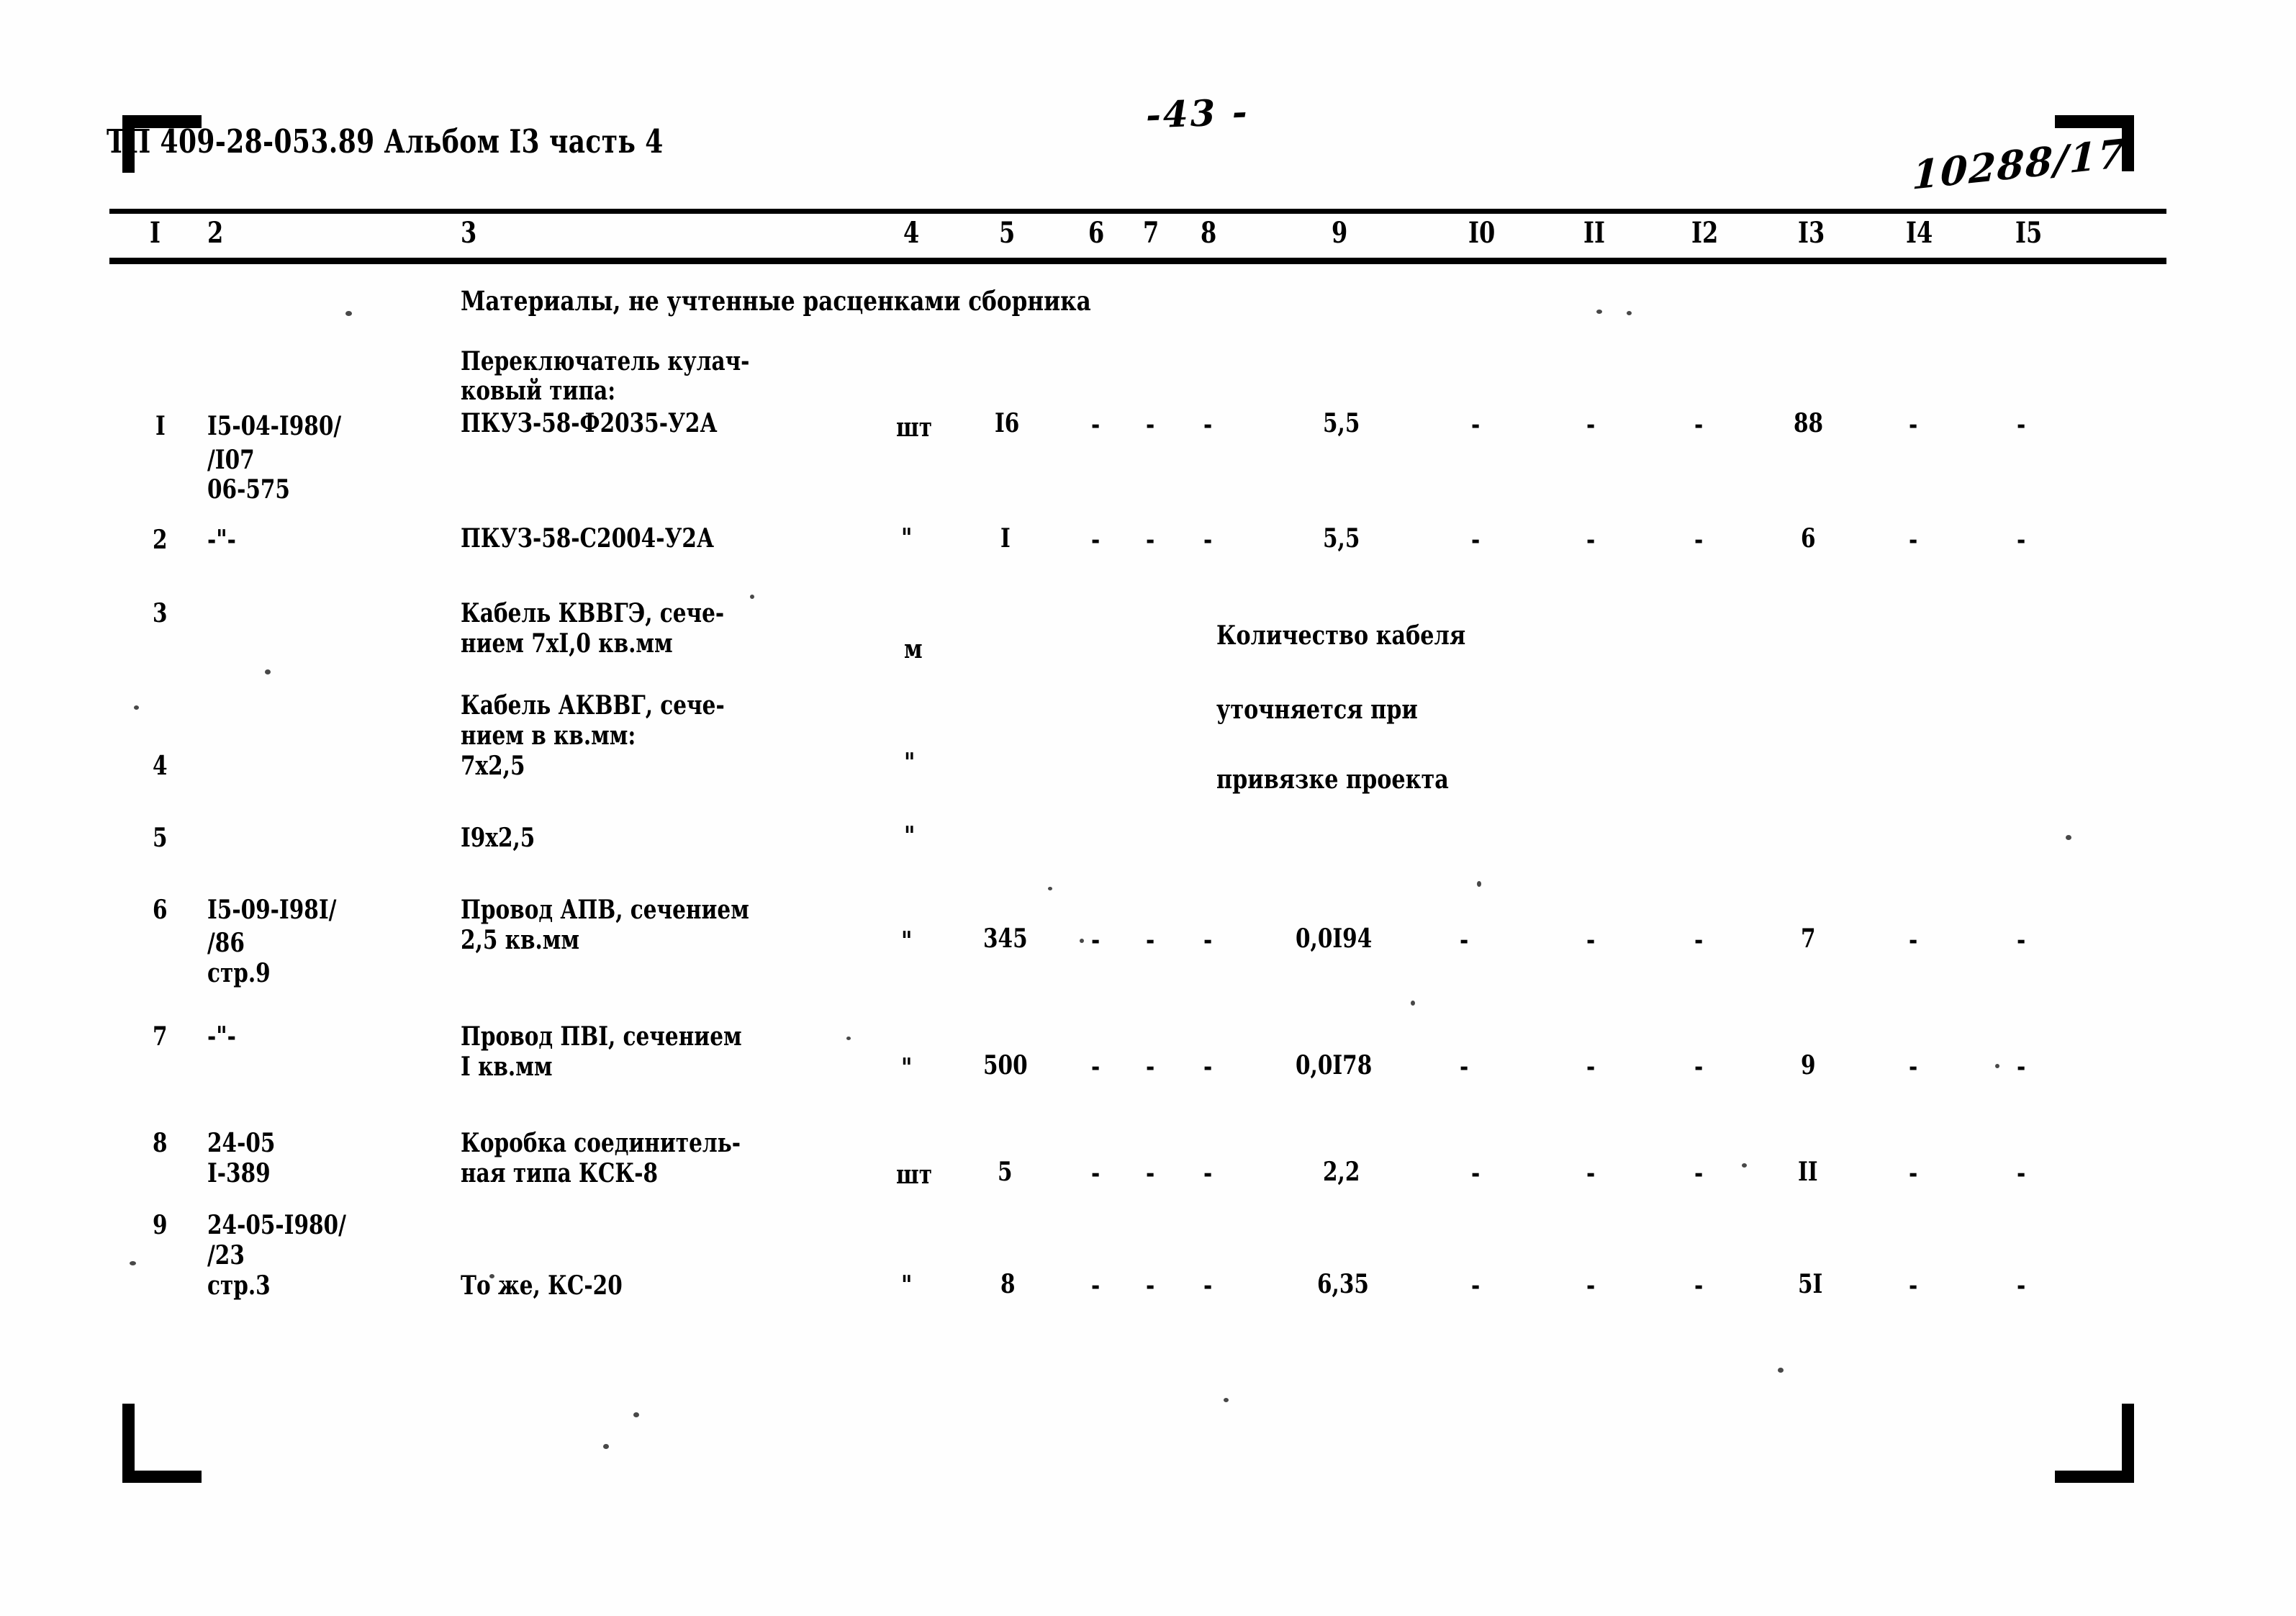 The image size is (2296, 1616). What do you see at coordinates (542, 1286) in the screenshot?
I see `description-line-1: То же, КС-20` at bounding box center [542, 1286].